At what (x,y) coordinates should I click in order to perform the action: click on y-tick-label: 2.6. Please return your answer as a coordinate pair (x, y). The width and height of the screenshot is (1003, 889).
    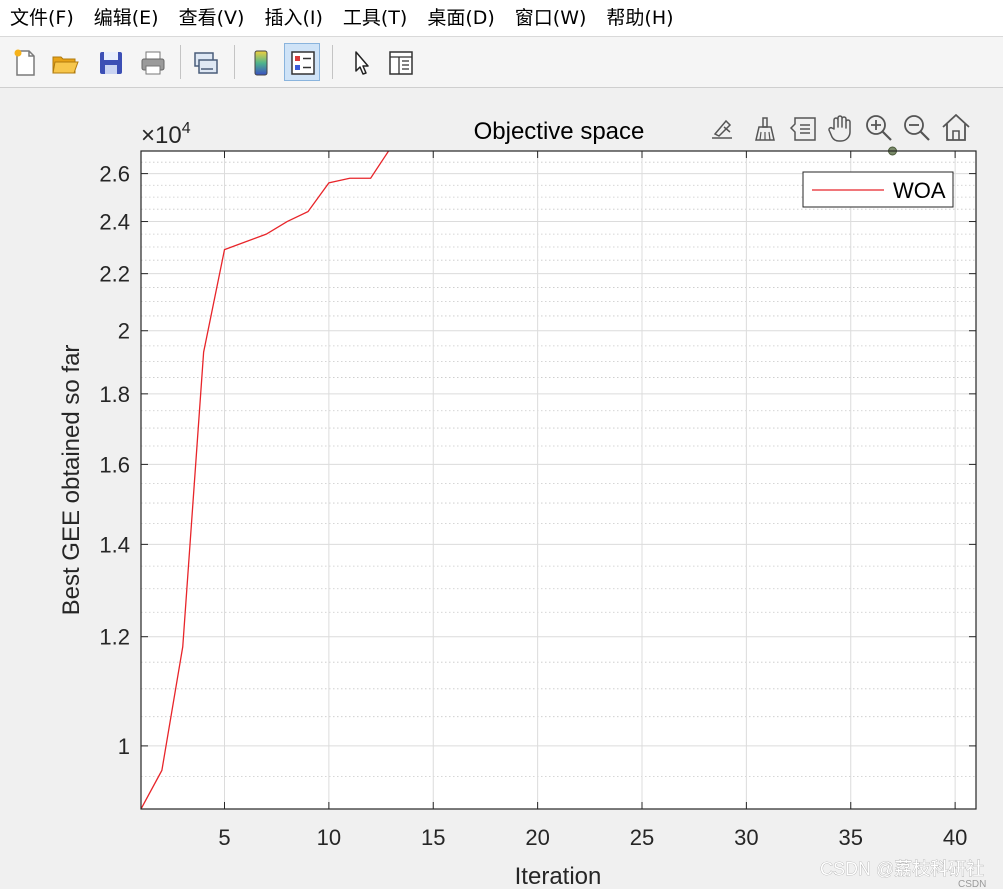
    Looking at the image, I should click on (114, 174).